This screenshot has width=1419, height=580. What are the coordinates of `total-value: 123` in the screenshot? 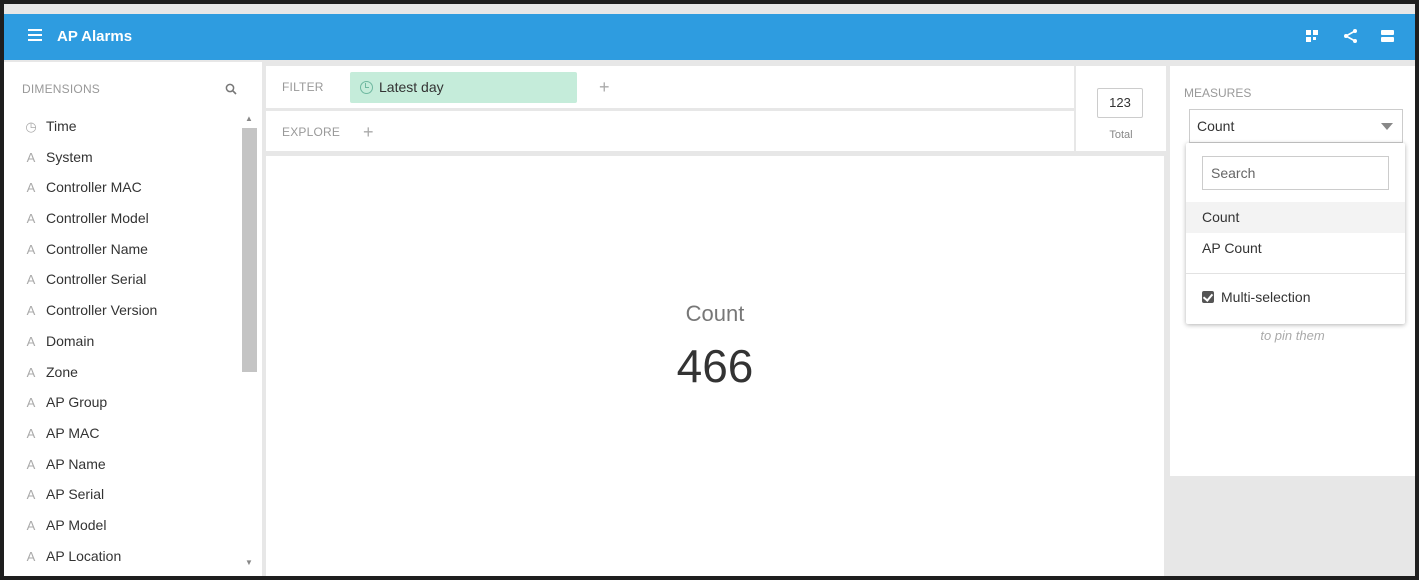 It's located at (1120, 103).